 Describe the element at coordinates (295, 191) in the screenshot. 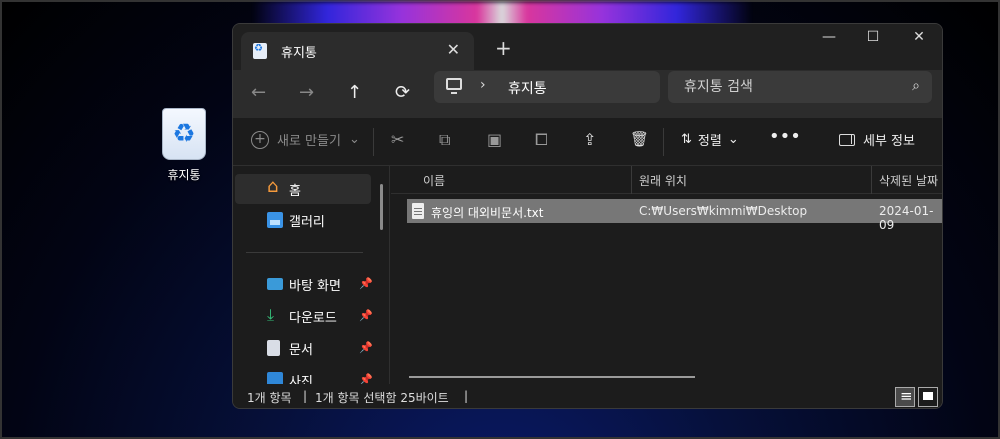

I see `sidebar-item-label: 홈` at that location.